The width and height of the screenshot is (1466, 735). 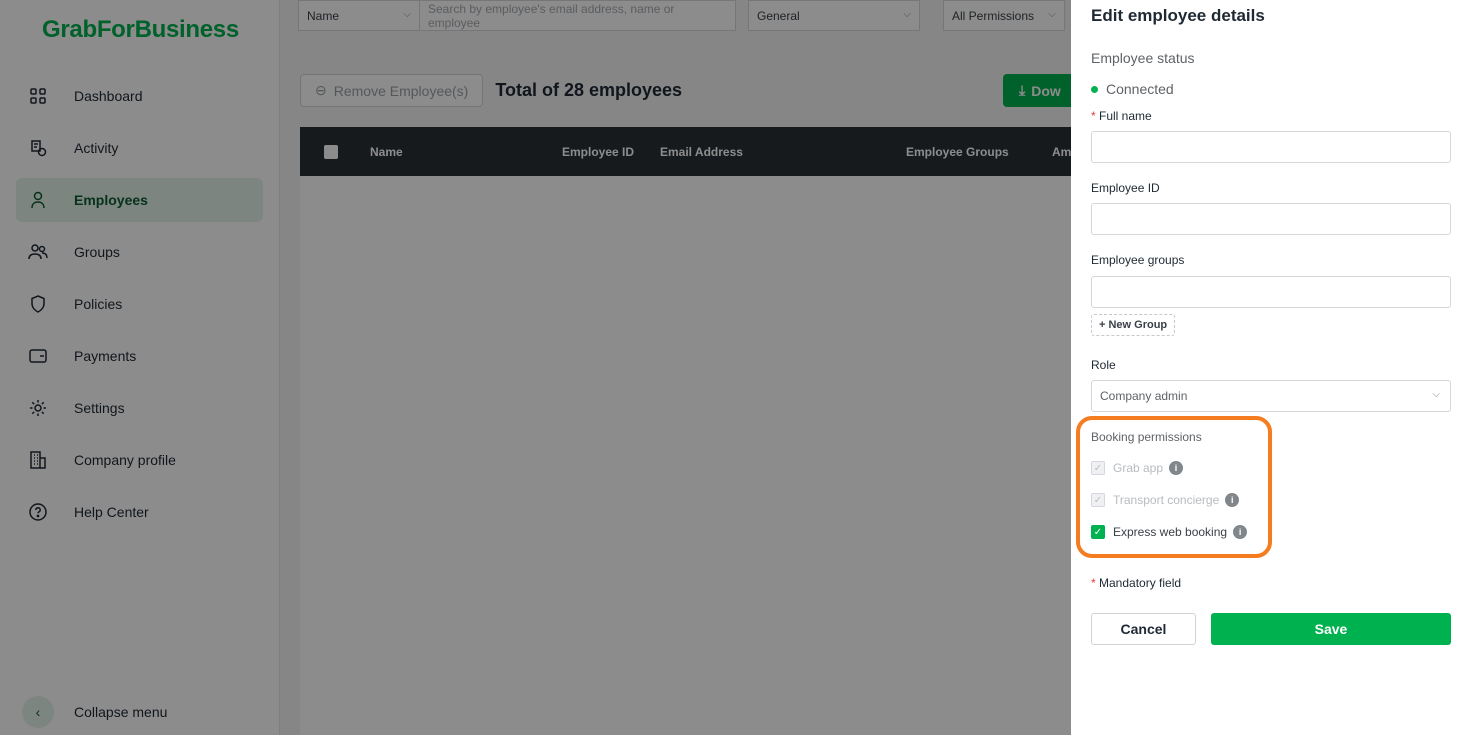 I want to click on role-value: Company admin, so click(x=1144, y=396).